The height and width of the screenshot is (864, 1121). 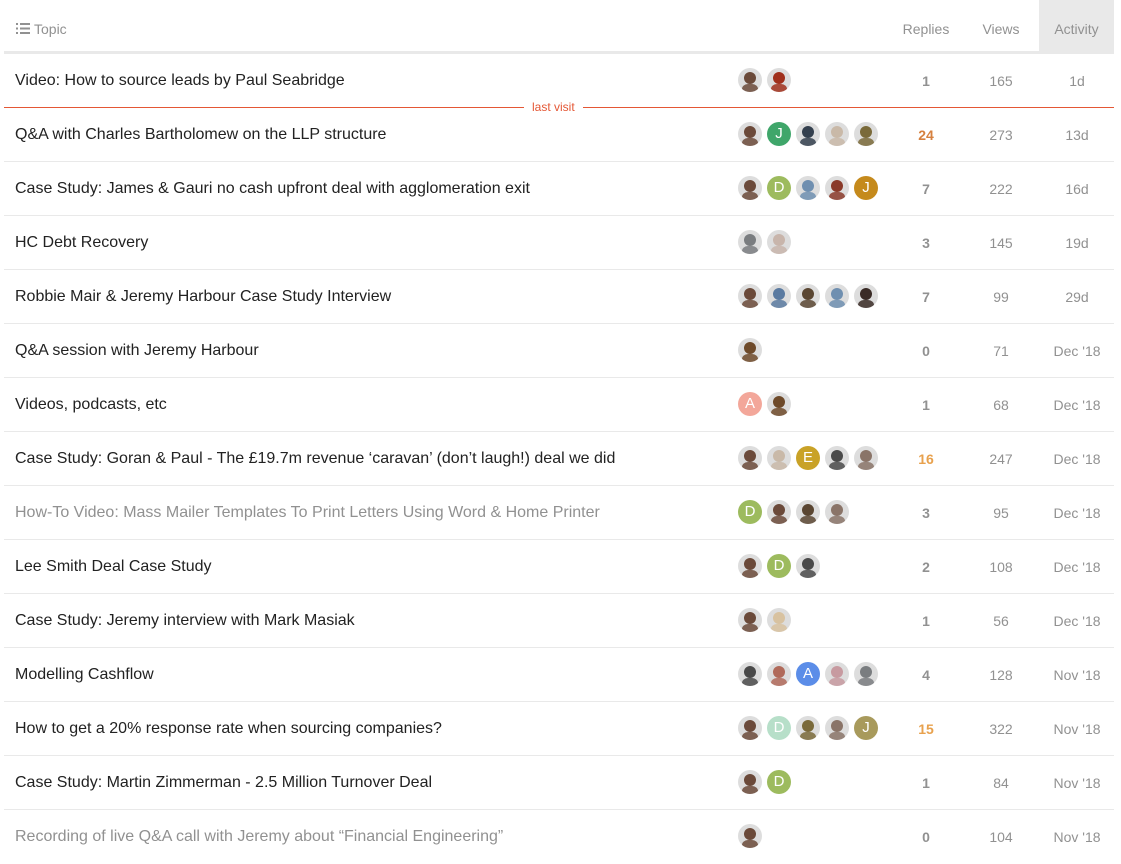 What do you see at coordinates (84, 675) in the screenshot?
I see `topic-title-link: Modelling Cashflow` at bounding box center [84, 675].